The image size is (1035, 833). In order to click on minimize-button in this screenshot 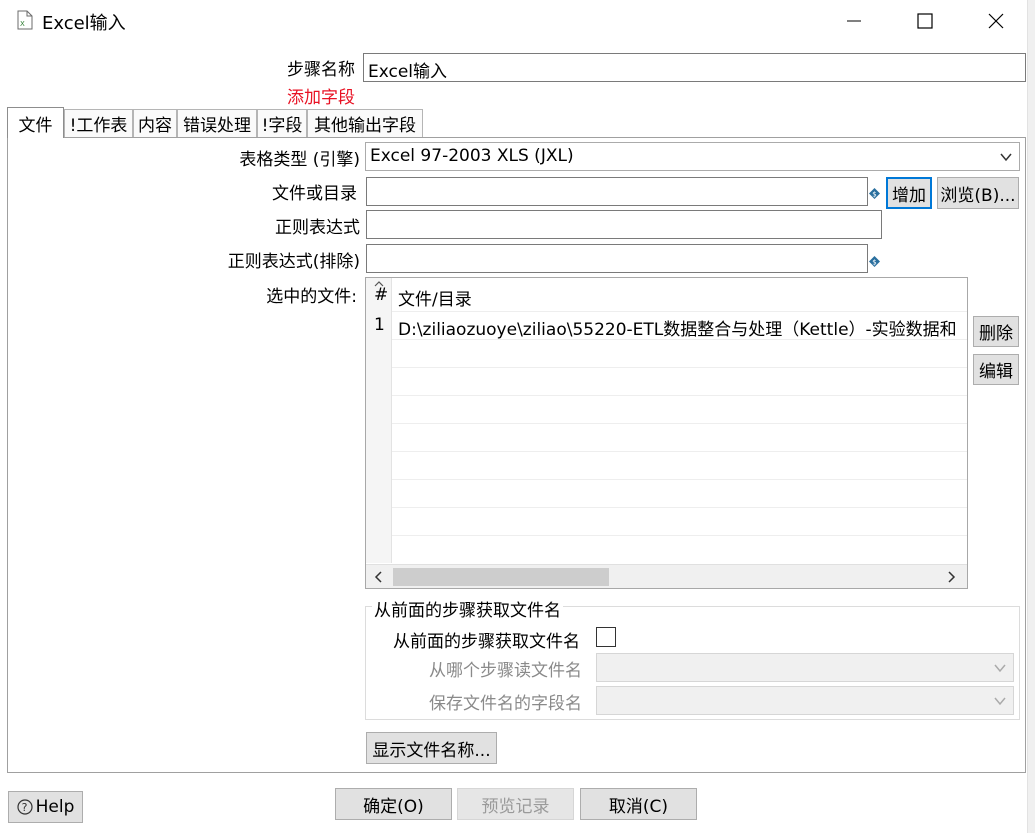, I will do `click(854, 21)`.